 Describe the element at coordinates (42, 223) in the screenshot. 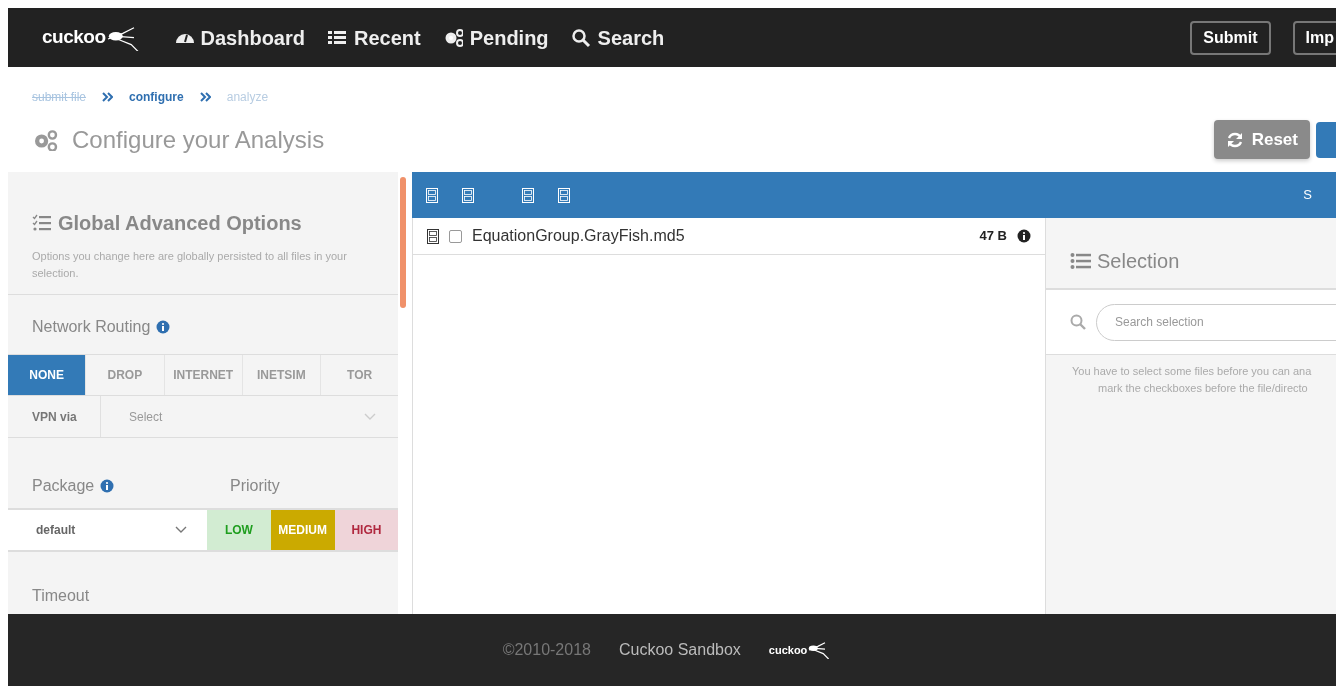

I see `checklist-icon` at that location.